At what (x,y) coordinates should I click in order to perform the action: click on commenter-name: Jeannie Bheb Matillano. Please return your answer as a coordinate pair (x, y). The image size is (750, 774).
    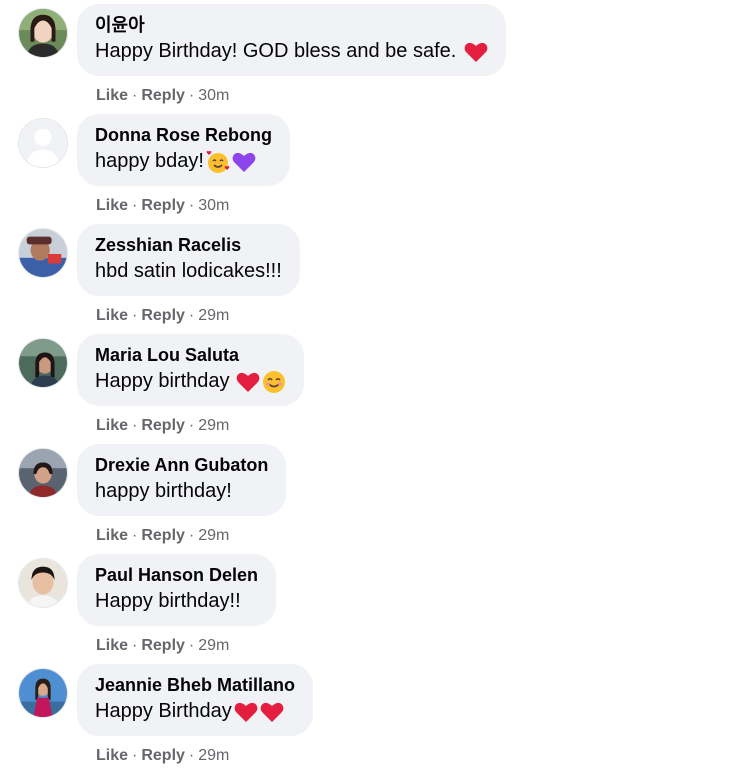
    Looking at the image, I should click on (195, 685).